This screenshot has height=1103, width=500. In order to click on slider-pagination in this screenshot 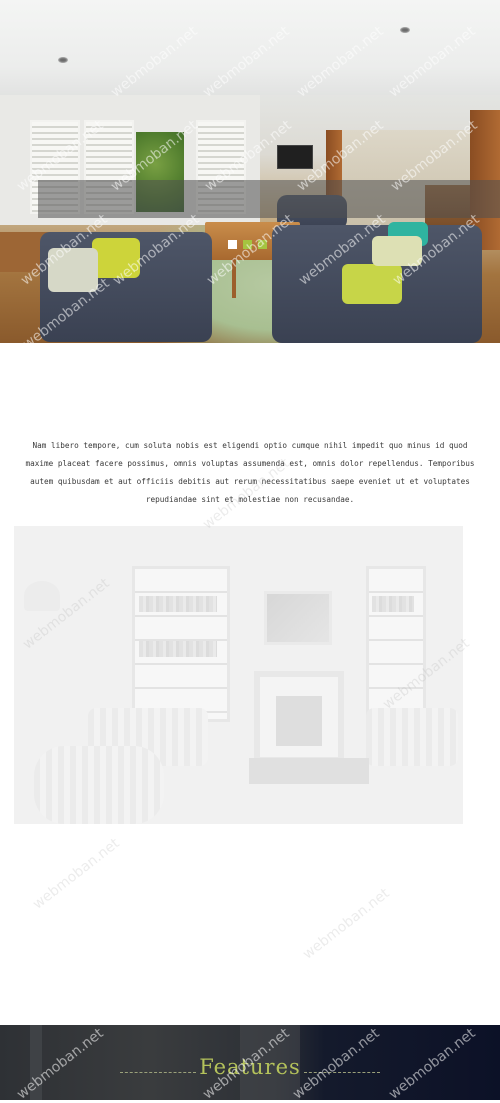, I will do `click(247, 244)`.